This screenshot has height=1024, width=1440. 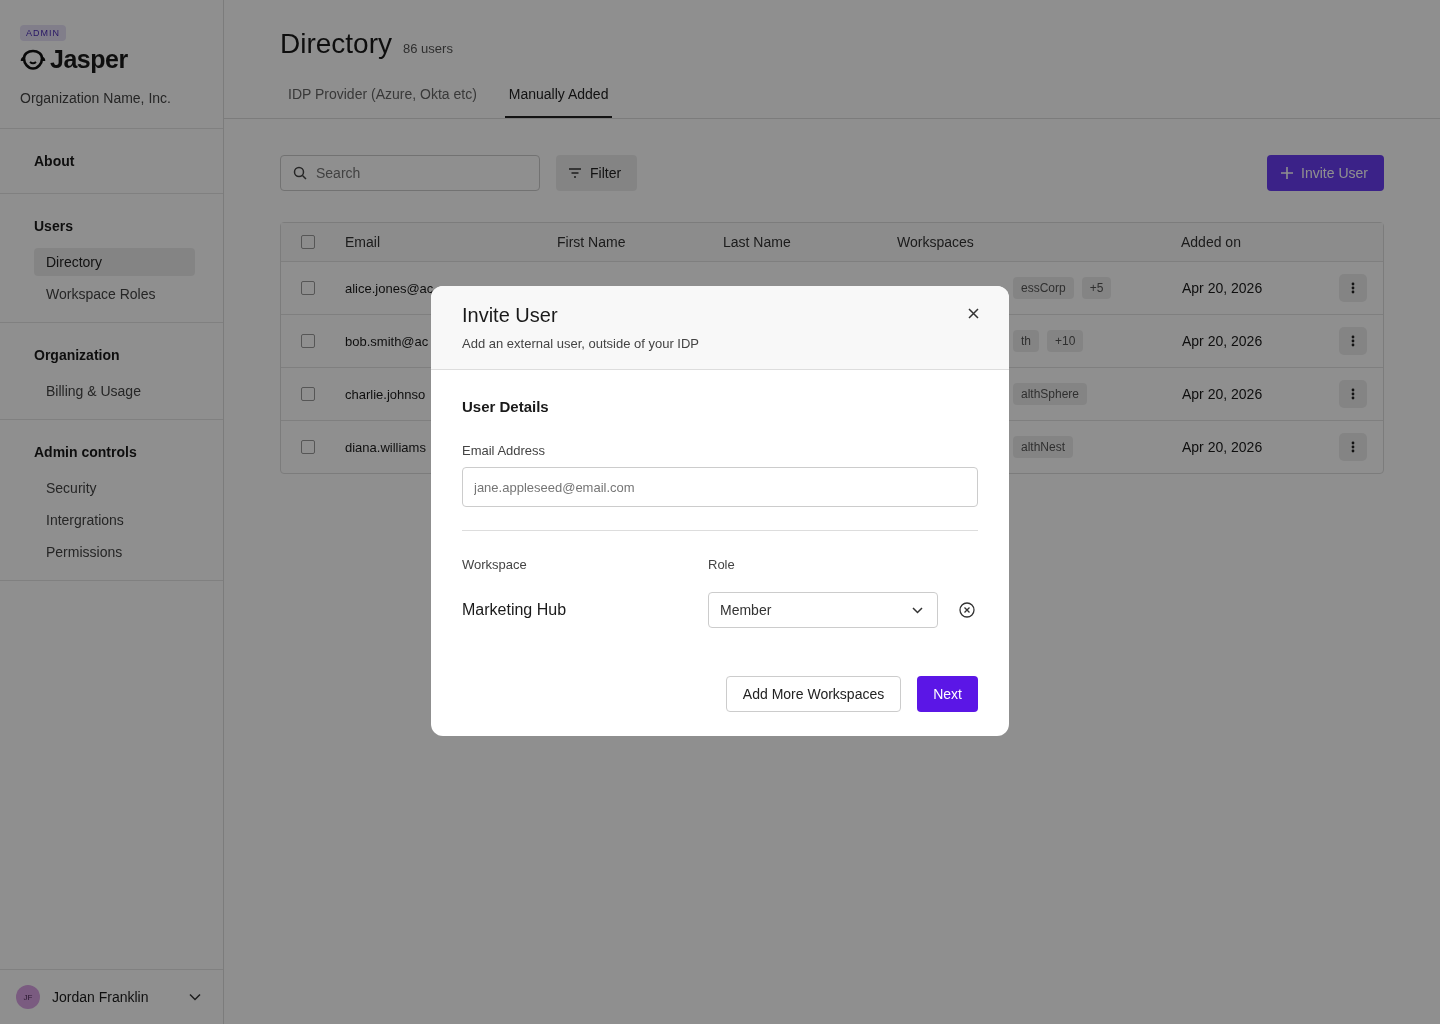 What do you see at coordinates (973, 313) in the screenshot?
I see `close-icon` at bounding box center [973, 313].